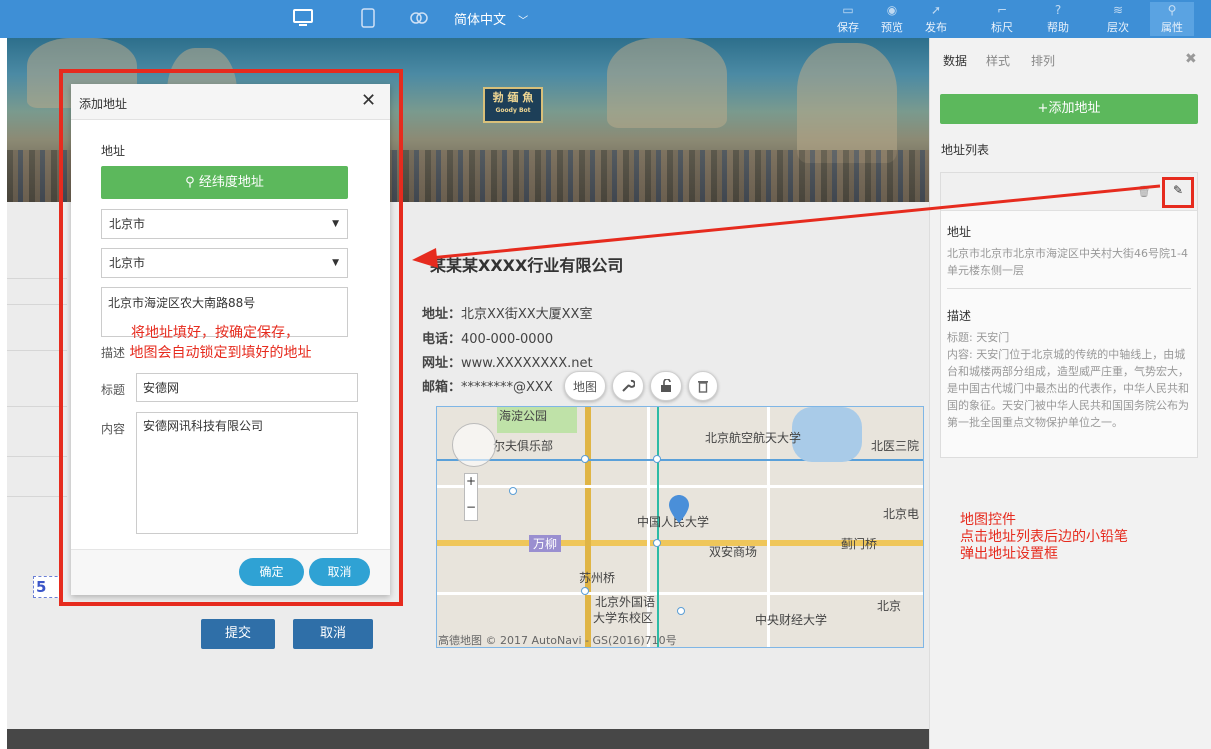 Image resolution: width=1211 pixels, height=749 pixels. Describe the element at coordinates (419, 18) in the screenshot. I see `link-icon` at that location.